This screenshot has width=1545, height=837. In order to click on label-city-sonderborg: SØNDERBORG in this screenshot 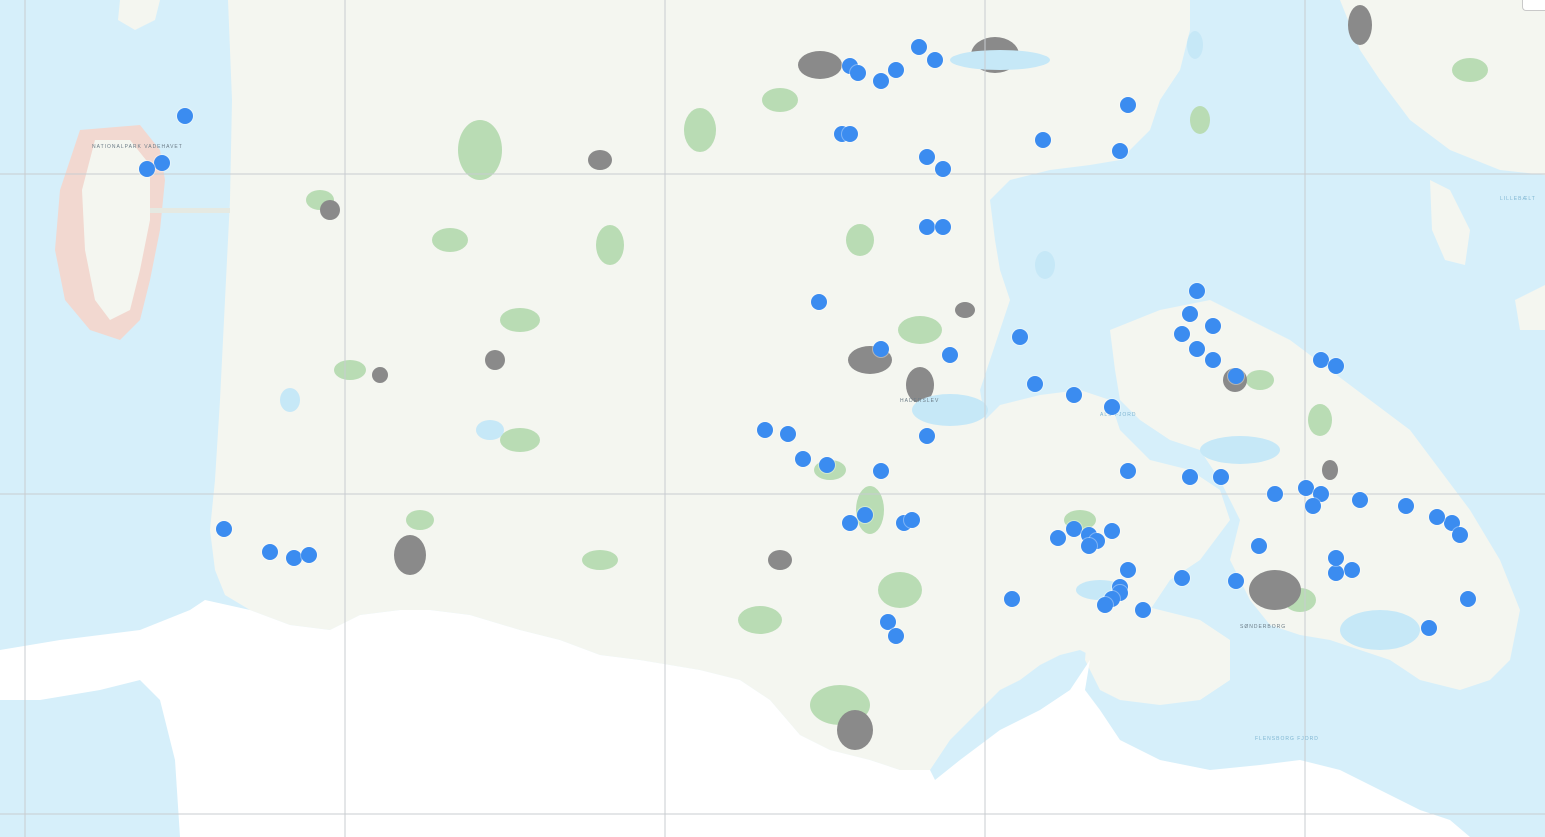, I will do `click(1263, 627)`.